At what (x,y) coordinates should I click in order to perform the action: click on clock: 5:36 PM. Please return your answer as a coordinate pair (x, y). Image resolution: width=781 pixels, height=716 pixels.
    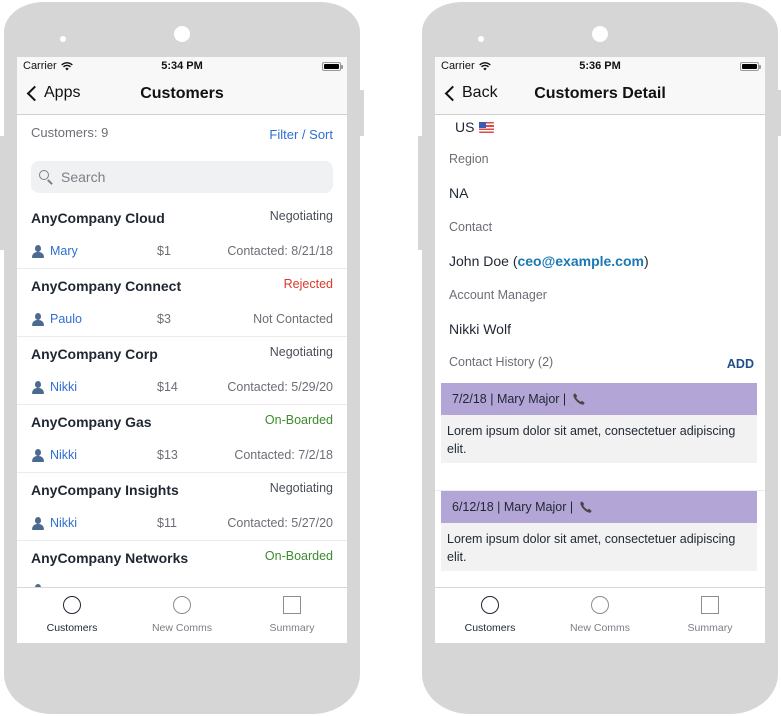
    Looking at the image, I should click on (600, 66).